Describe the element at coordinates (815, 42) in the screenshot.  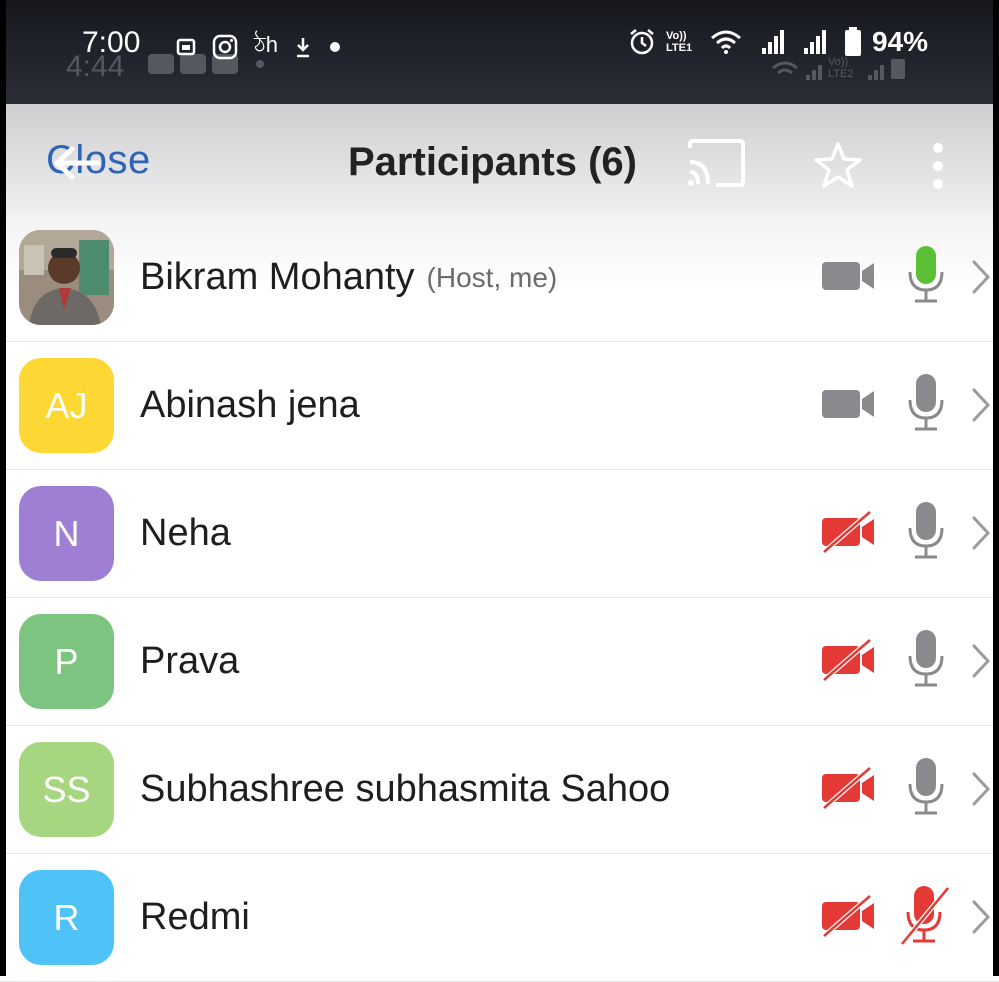
I see `signal-2-icon` at that location.